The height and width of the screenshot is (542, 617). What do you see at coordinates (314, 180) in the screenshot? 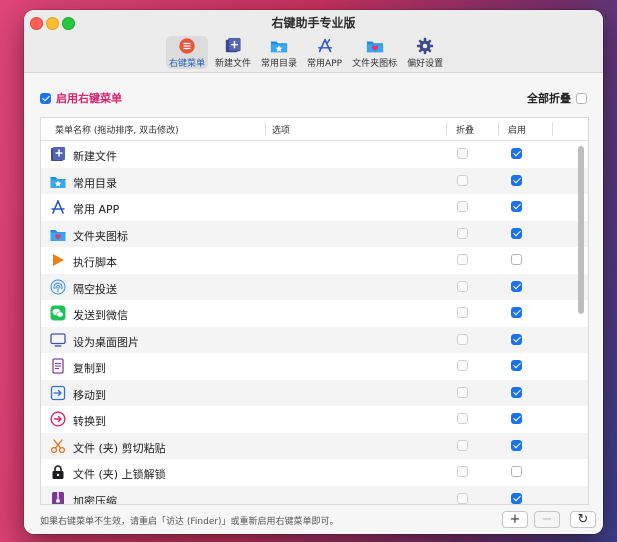
I see `table-row: 常用目录` at bounding box center [314, 180].